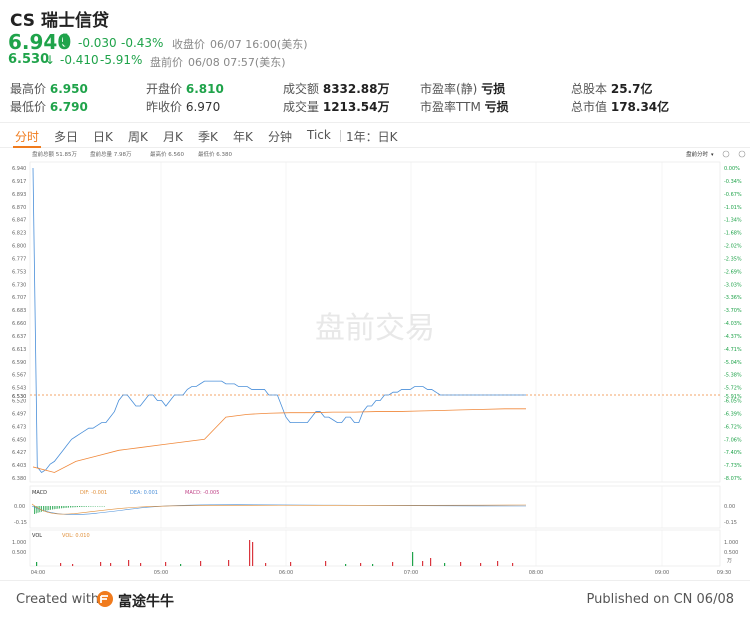 The width and height of the screenshot is (750, 619). I want to click on price-tick-label: 6.683, so click(19, 311).